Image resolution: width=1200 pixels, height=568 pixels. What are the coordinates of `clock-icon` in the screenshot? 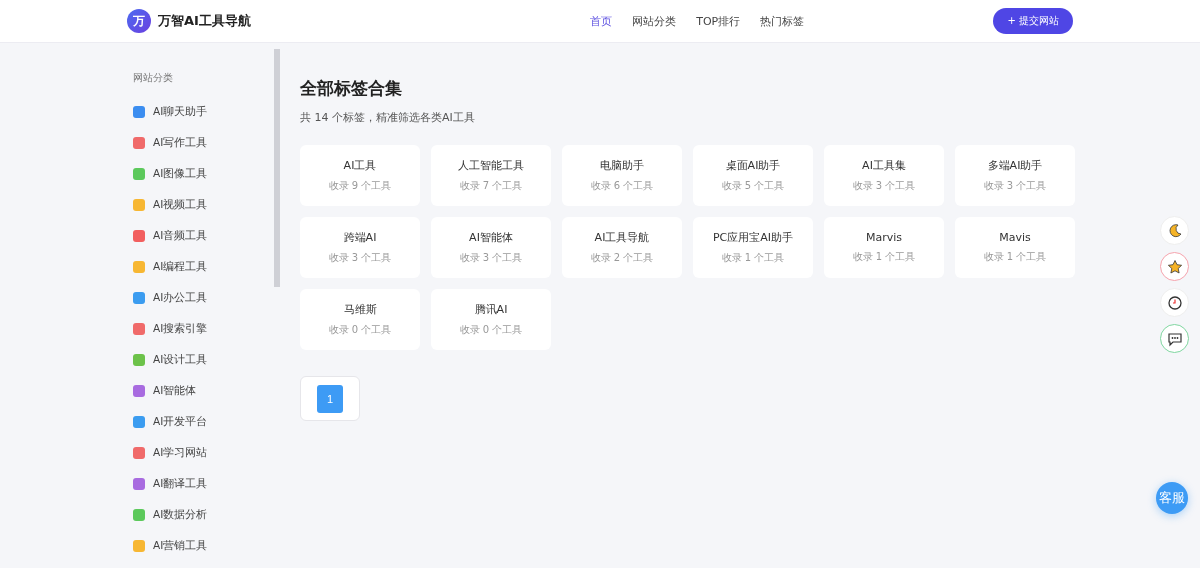 It's located at (1174, 302).